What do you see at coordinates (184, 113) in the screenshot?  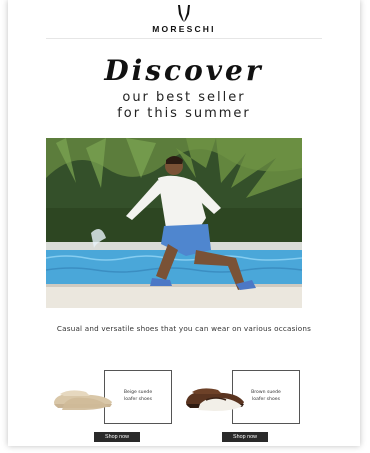 I see `subheadline-line-2: for this summer` at bounding box center [184, 113].